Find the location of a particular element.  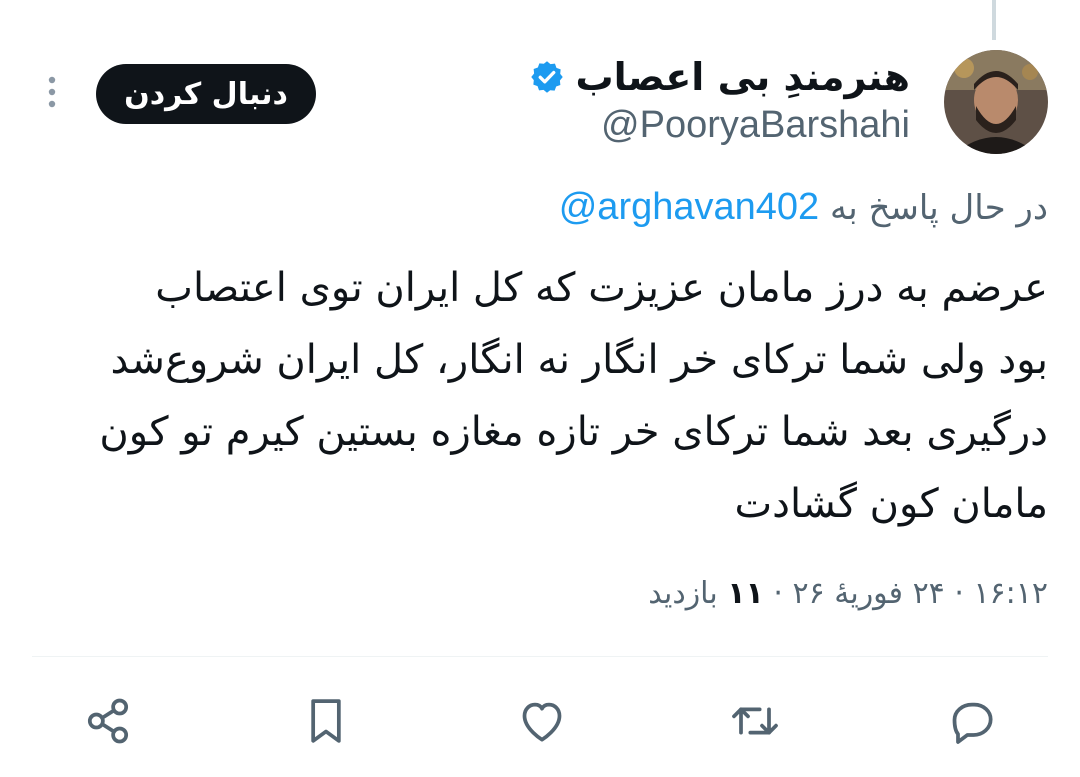

replying-to-label: در حال پاسخ به is located at coordinates (938, 208).